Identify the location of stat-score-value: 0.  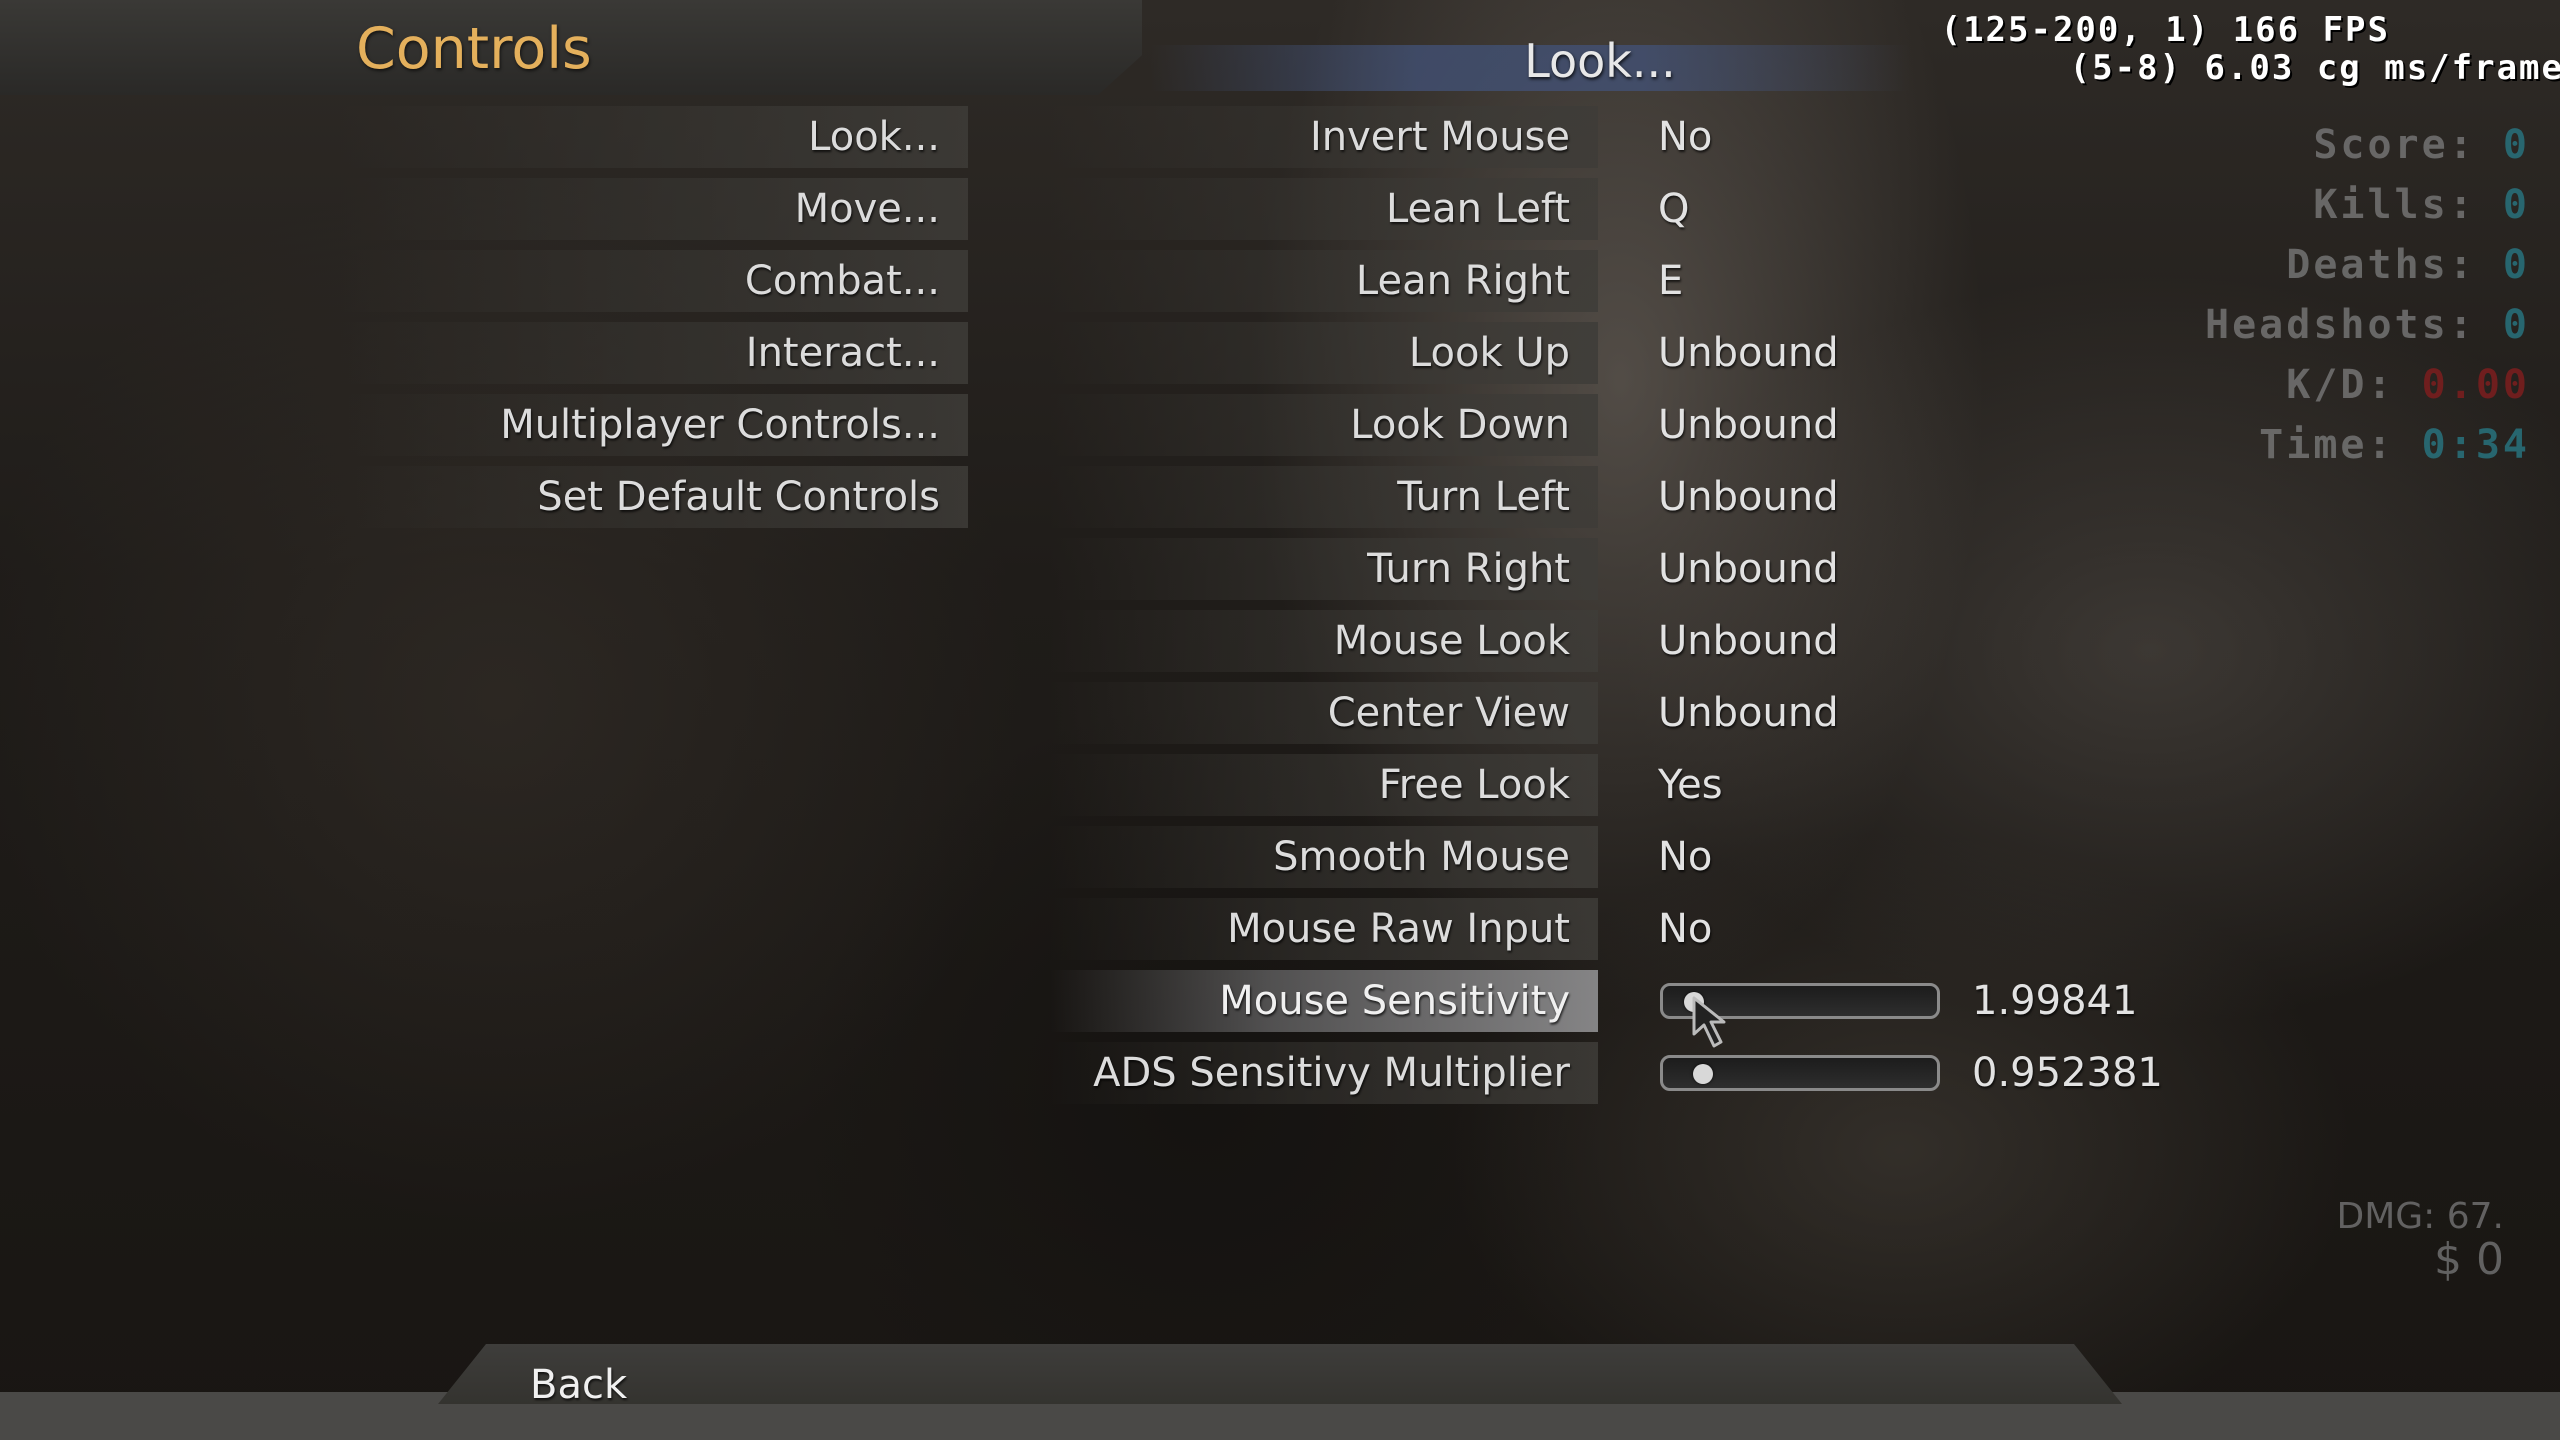
(2516, 145).